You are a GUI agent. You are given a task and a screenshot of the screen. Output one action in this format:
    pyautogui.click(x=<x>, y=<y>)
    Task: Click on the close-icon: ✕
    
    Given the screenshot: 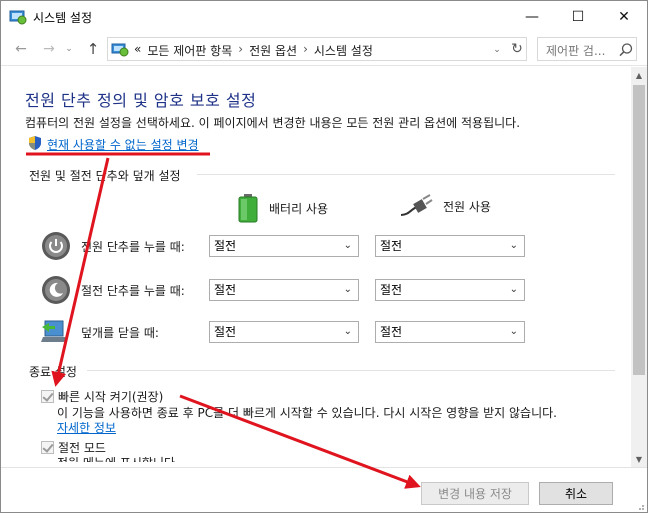 What is the action you would take?
    pyautogui.click(x=624, y=16)
    